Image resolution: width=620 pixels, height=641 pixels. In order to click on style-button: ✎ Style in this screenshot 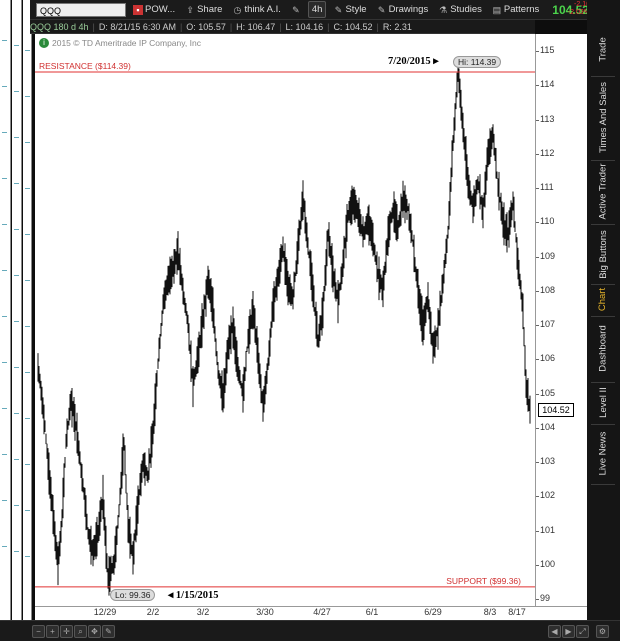, I will do `click(349, 9)`.